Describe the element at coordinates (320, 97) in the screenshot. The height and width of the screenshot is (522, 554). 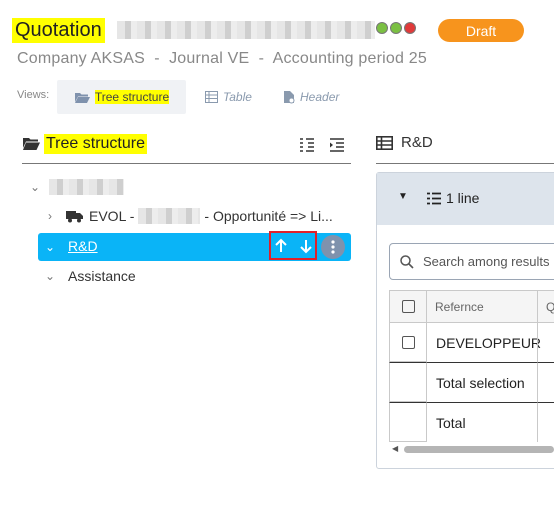
I see `tab-header-label: Header` at that location.